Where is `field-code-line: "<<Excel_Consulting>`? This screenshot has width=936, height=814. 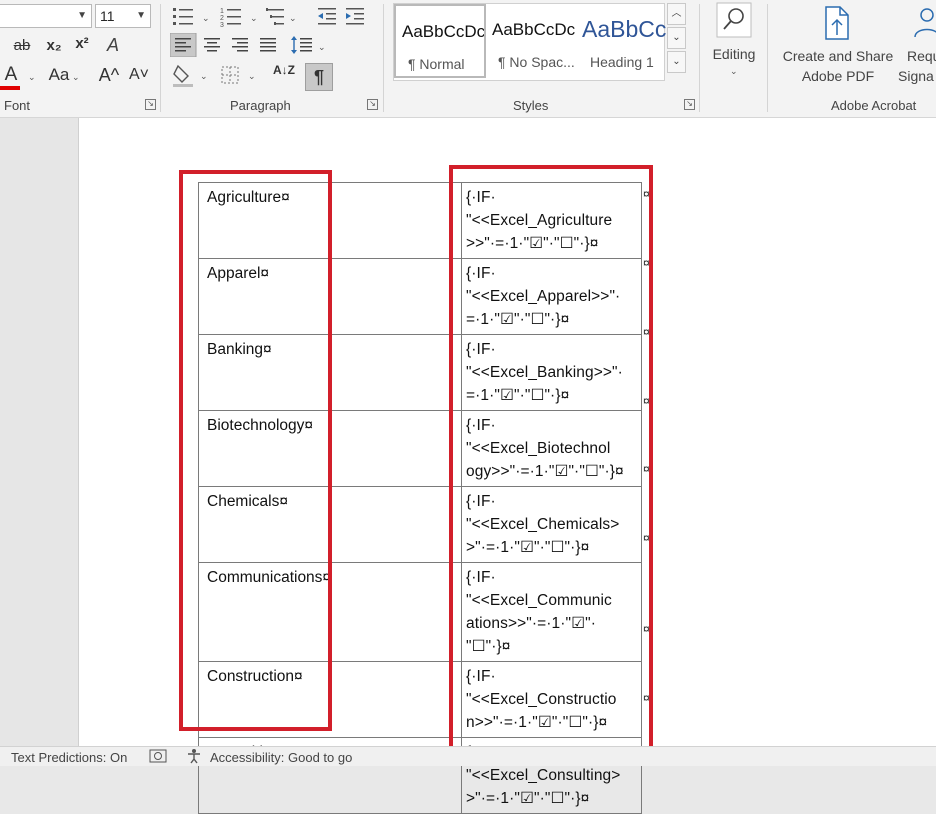
field-code-line: "<<Excel_Consulting> is located at coordinates (543, 775).